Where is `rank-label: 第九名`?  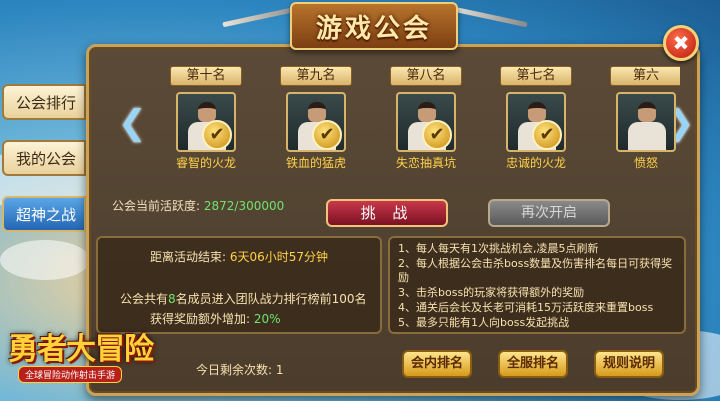
rank-label: 第九名 is located at coordinates (316, 76).